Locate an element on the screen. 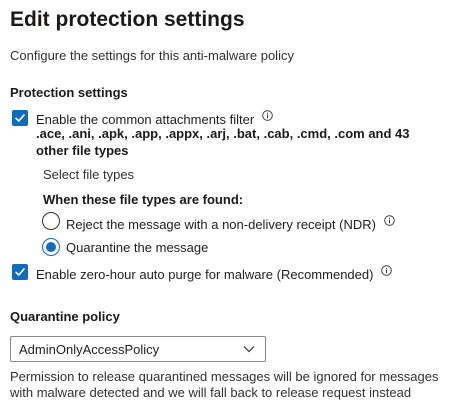  zap-checkbox is located at coordinates (20, 272).